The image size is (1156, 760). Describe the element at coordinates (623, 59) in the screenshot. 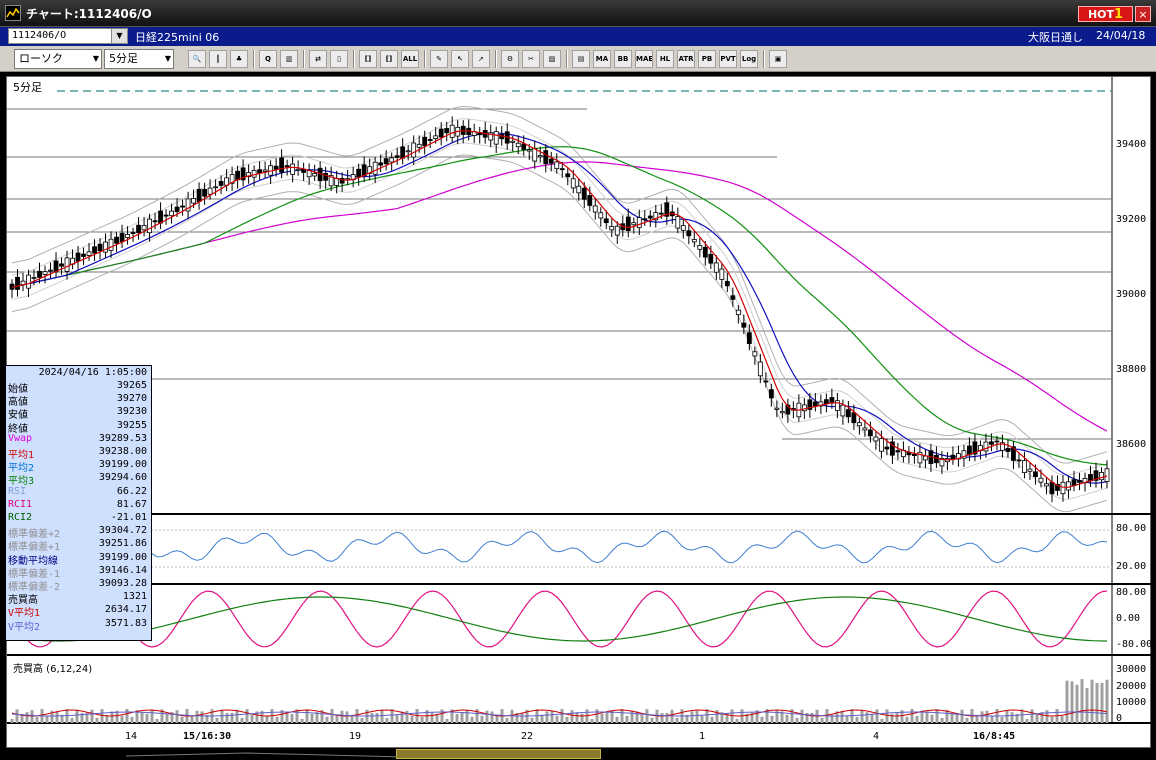

I see `bb-button: BB` at that location.